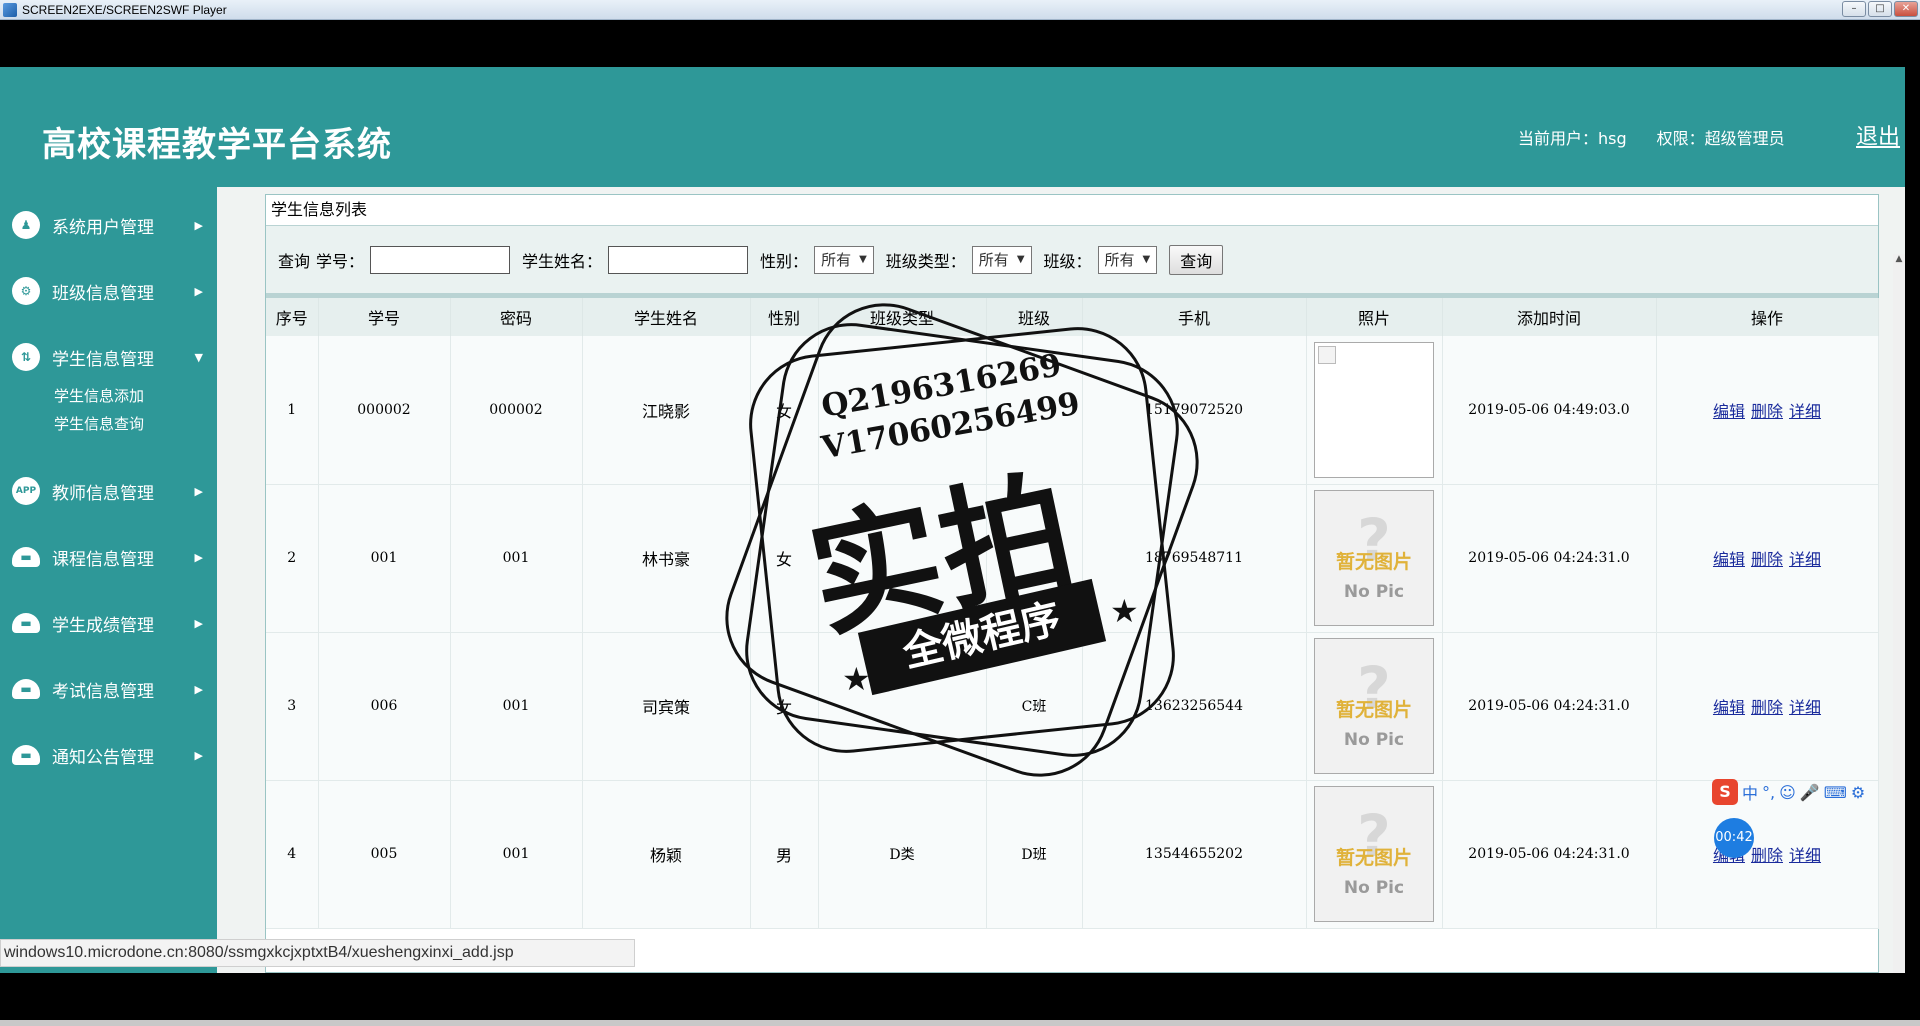 This screenshot has height=1026, width=1920. I want to click on sidebar-subitem-student-query: 学生信息查询, so click(99, 423).